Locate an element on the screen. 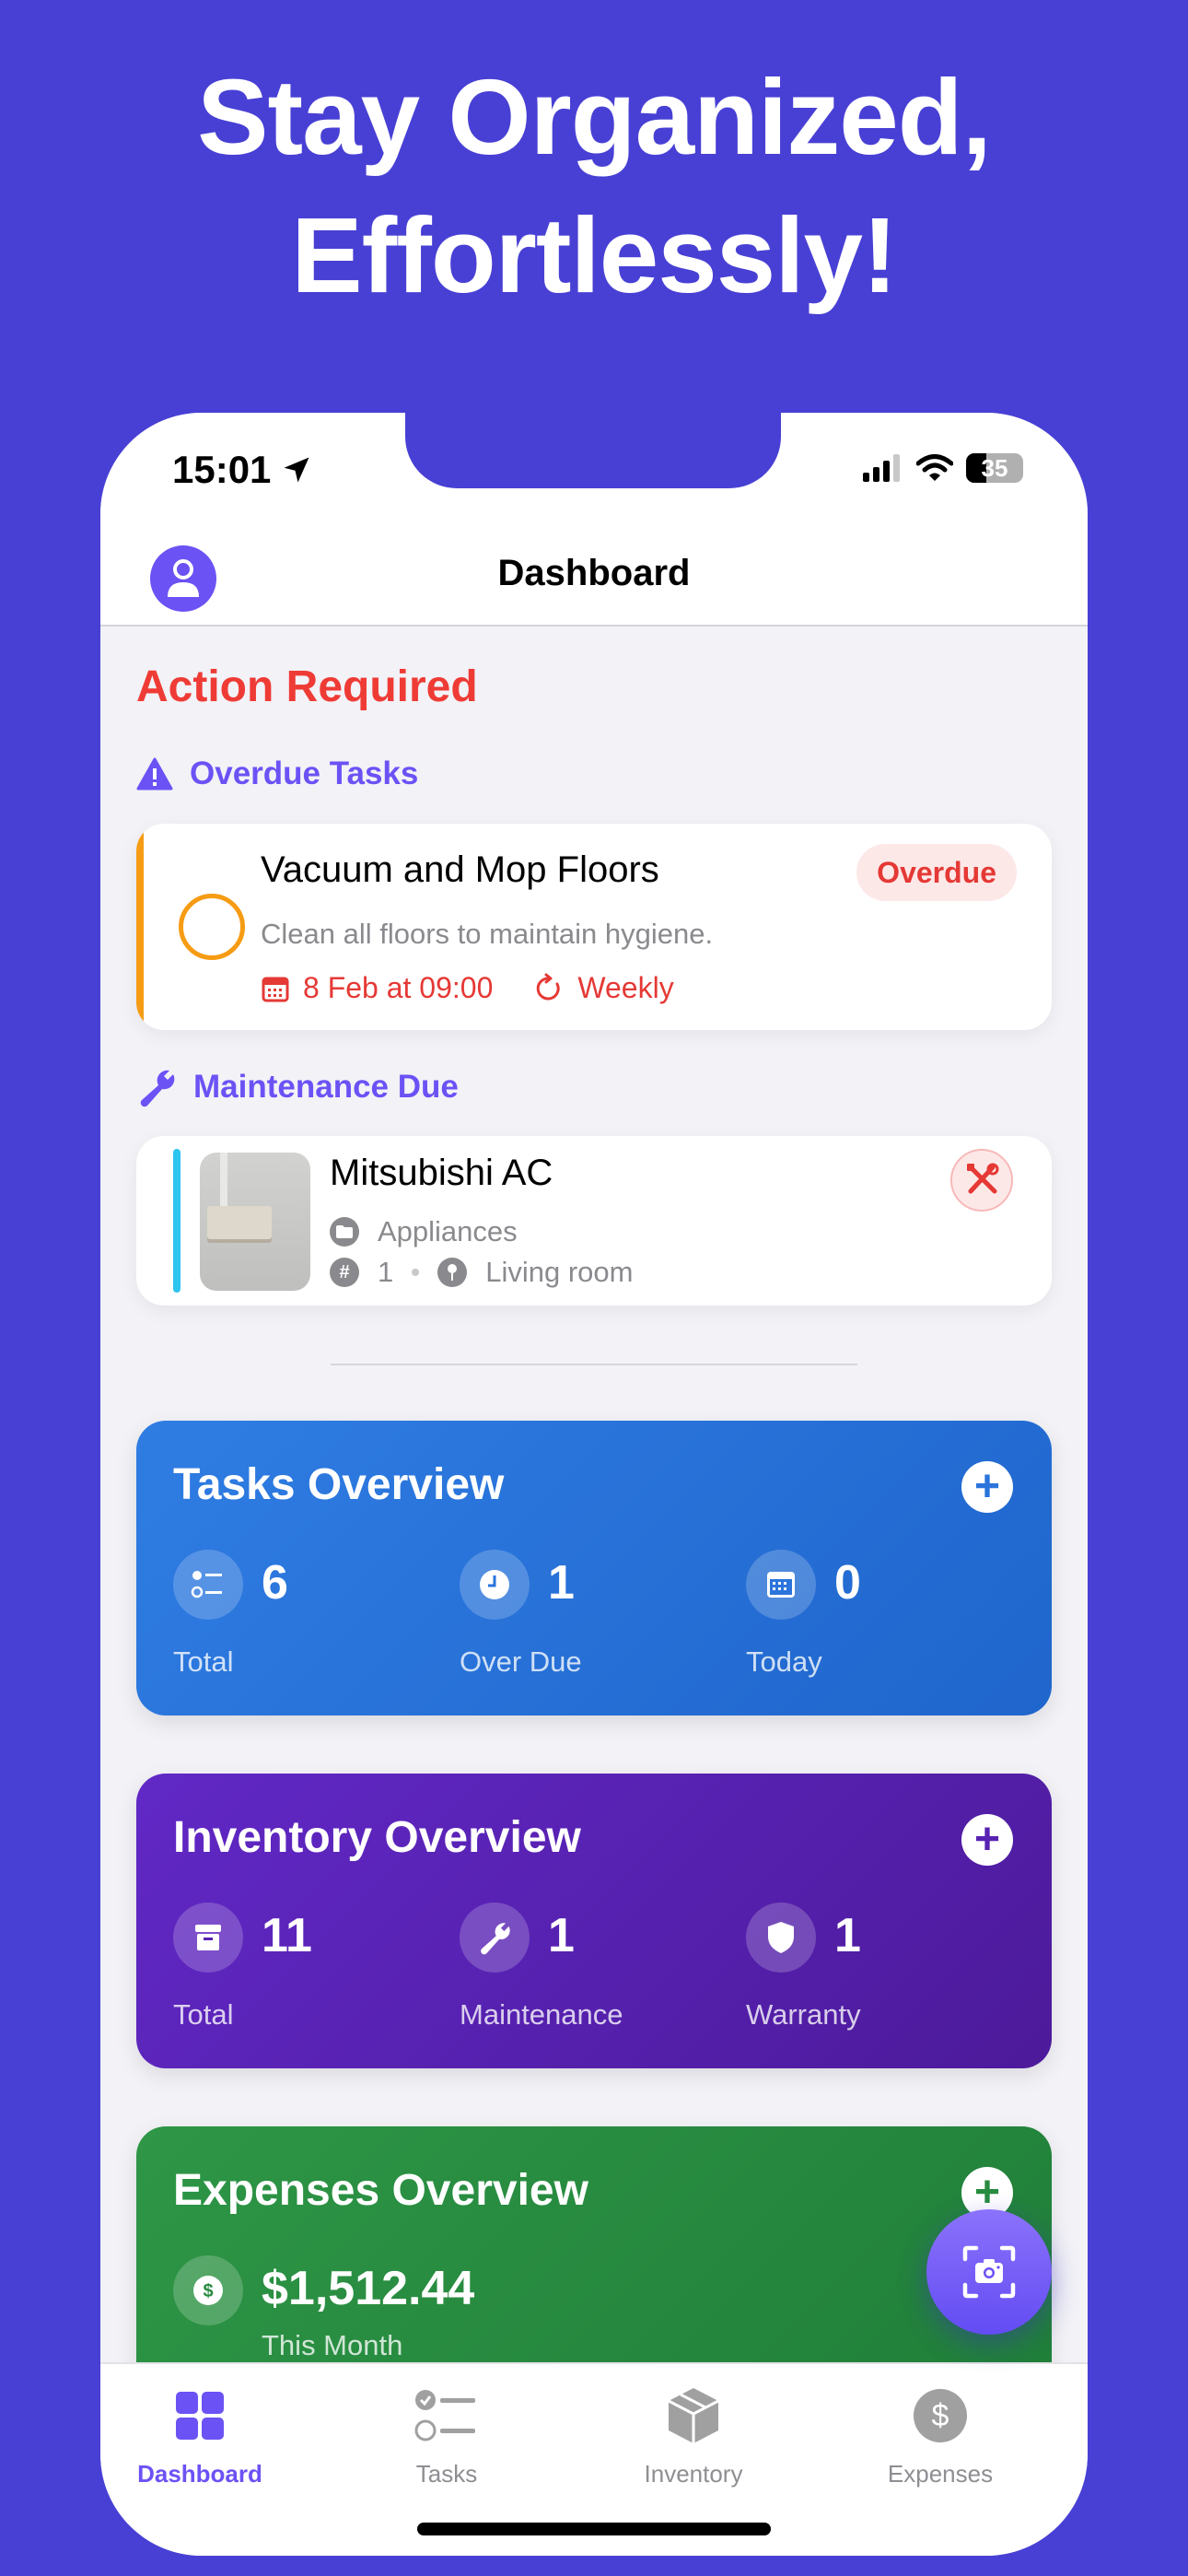  separator-dot is located at coordinates (416, 1272).